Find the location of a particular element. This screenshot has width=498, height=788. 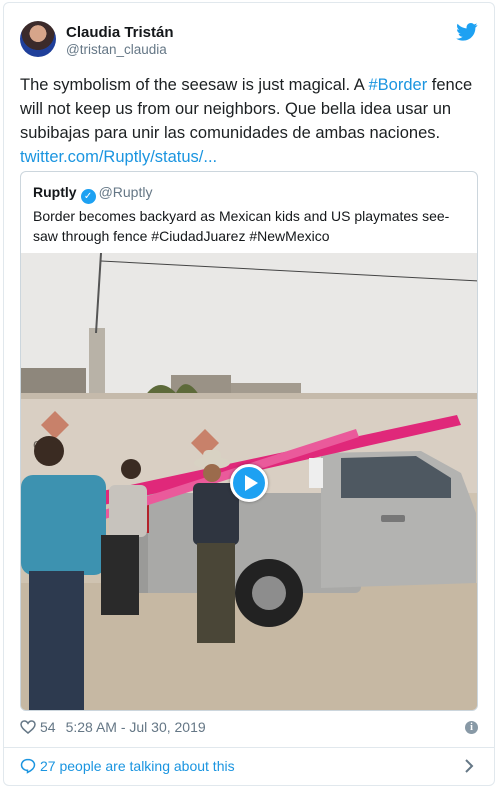

speech-bubble-icon is located at coordinates (28, 766).